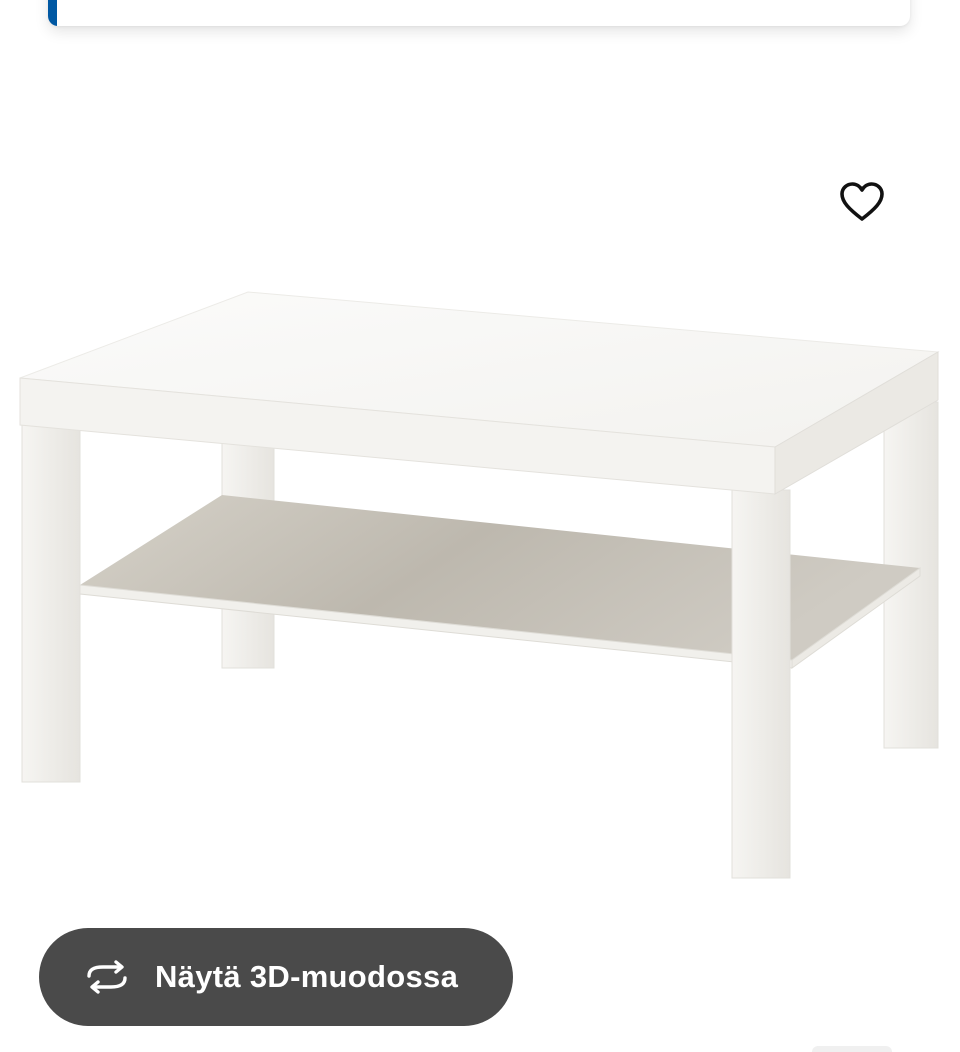 This screenshot has height=1052, width=960. I want to click on lower-shelf, so click(500, 582).